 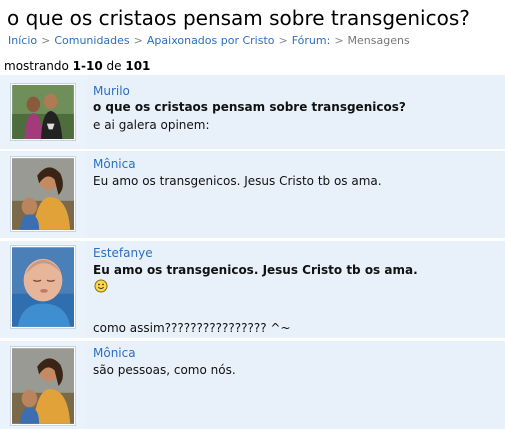 I want to click on message-text: e ai galera opinem:, so click(x=151, y=125).